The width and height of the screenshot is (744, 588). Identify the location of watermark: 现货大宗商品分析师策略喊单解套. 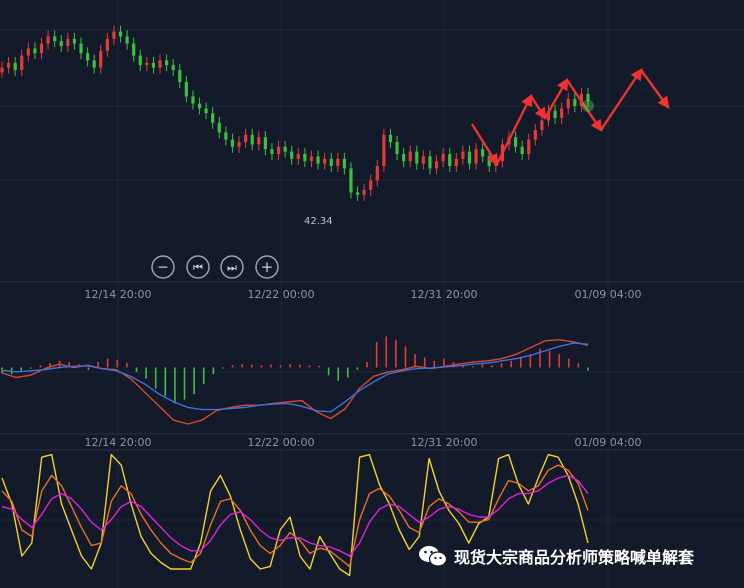
(556, 556).